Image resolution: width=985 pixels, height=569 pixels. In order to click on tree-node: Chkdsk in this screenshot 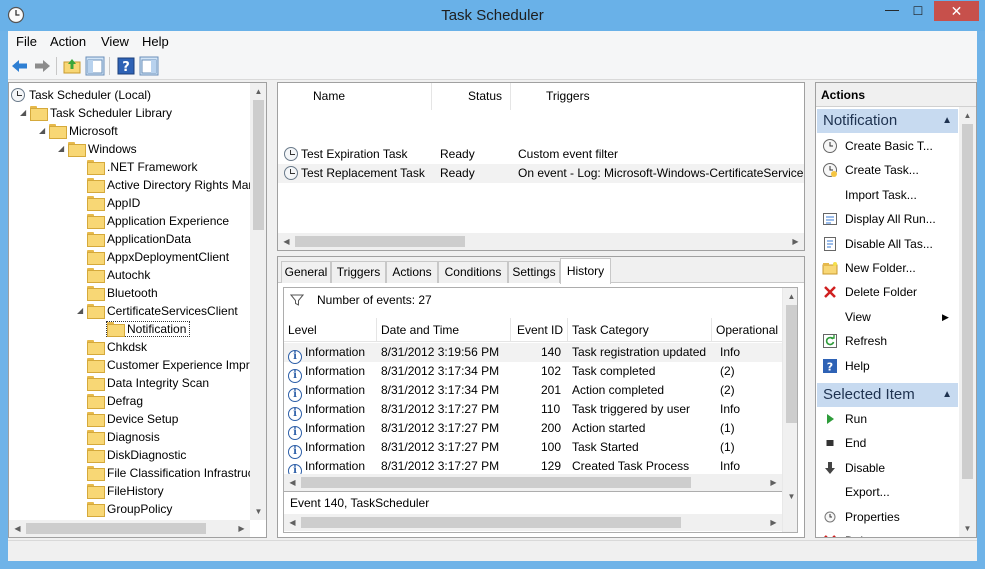, I will do `click(117, 347)`.